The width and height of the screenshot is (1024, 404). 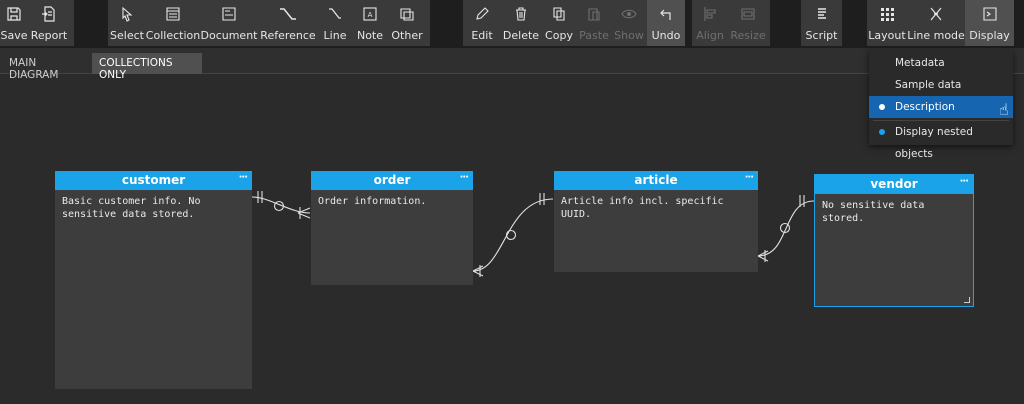 I want to click on other-button: Other, so click(x=407, y=23).